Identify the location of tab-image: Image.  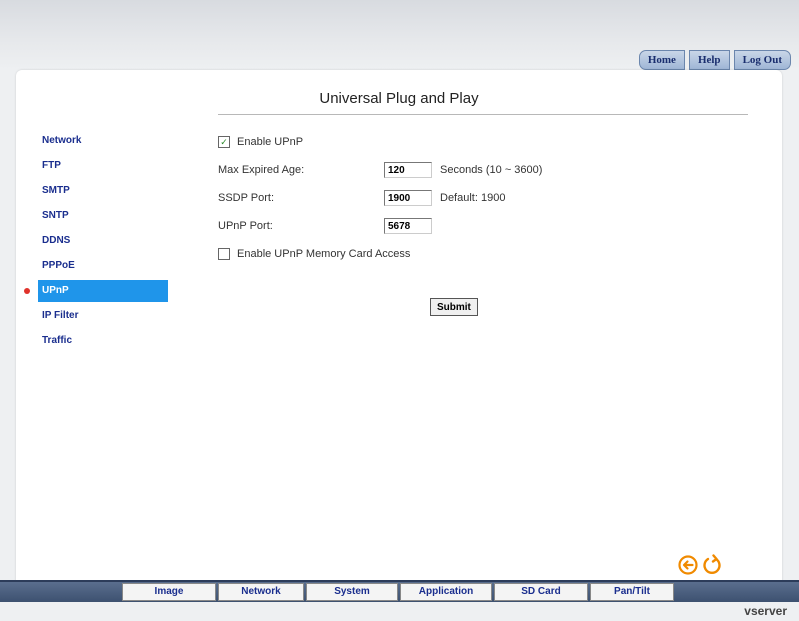
(169, 592).